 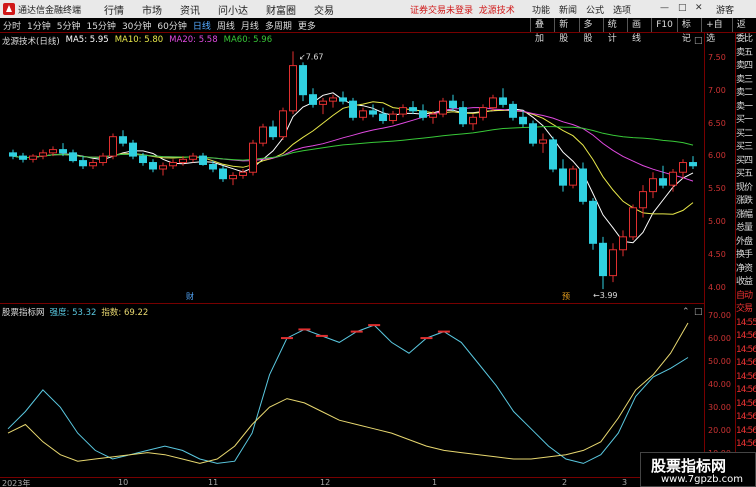 I want to click on period-tab-timeshare: 分时, so click(x=12, y=25).